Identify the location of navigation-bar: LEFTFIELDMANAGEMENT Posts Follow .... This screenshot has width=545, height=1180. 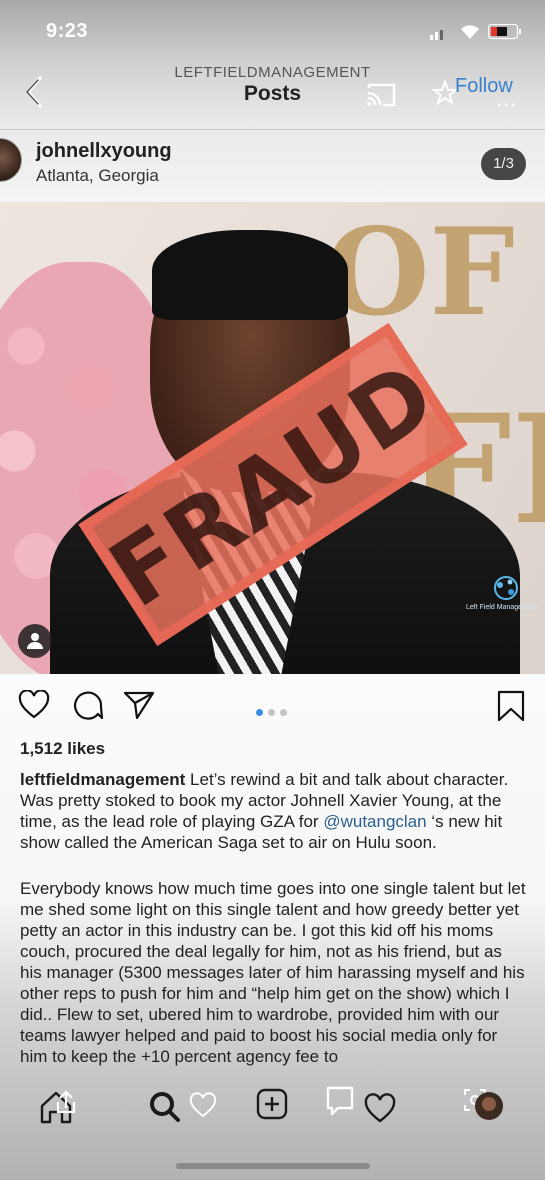
(272, 95).